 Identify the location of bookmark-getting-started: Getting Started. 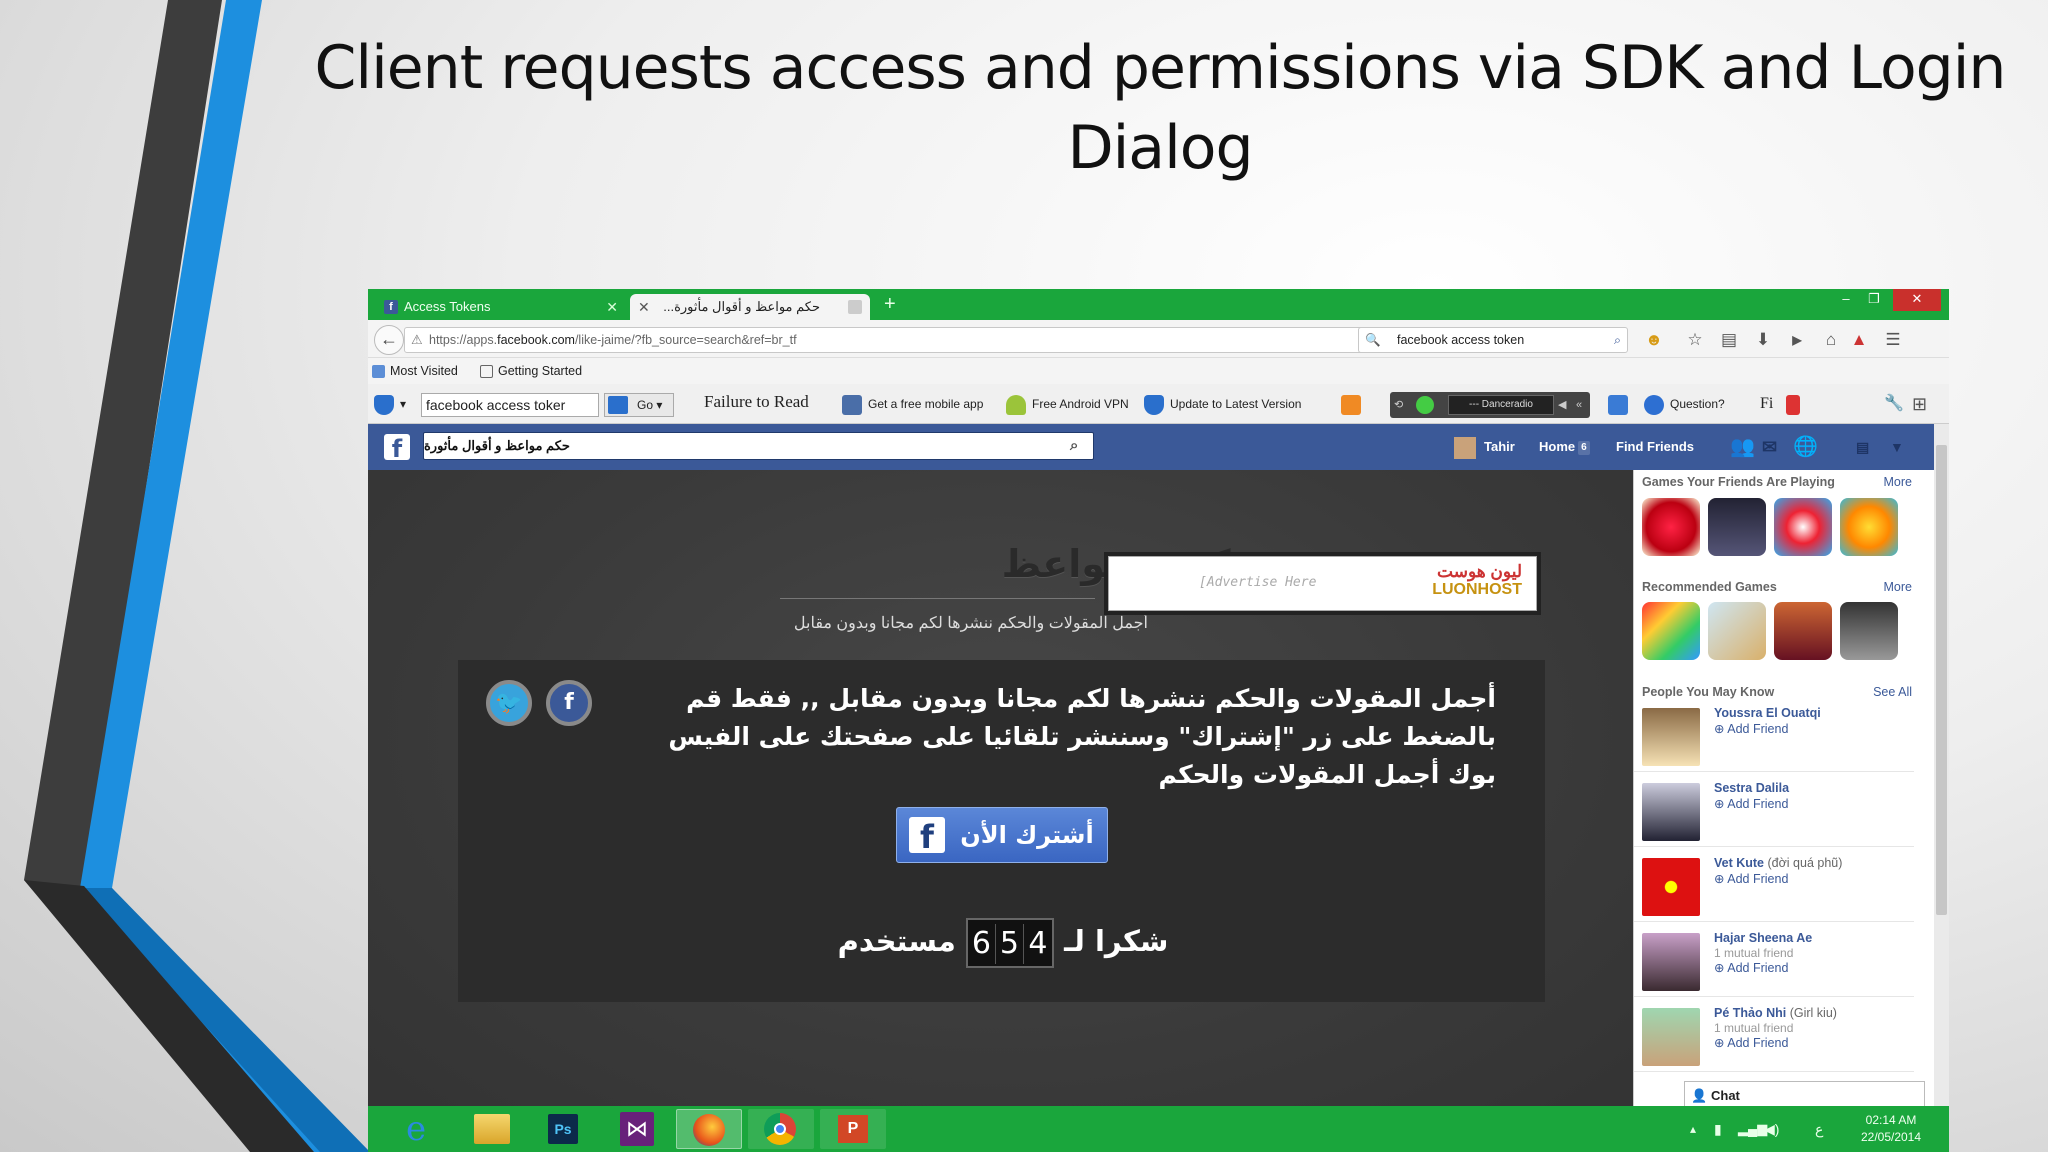
(531, 371).